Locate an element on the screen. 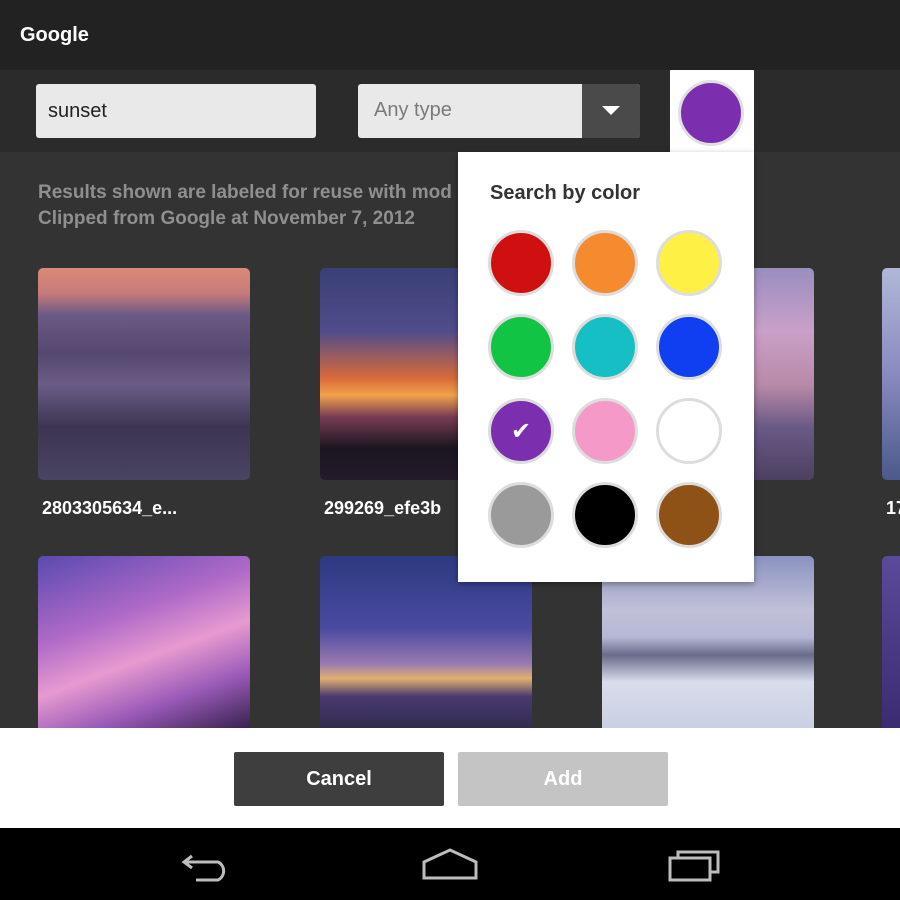 The height and width of the screenshot is (900, 900). chevron-down-icon is located at coordinates (611, 110).